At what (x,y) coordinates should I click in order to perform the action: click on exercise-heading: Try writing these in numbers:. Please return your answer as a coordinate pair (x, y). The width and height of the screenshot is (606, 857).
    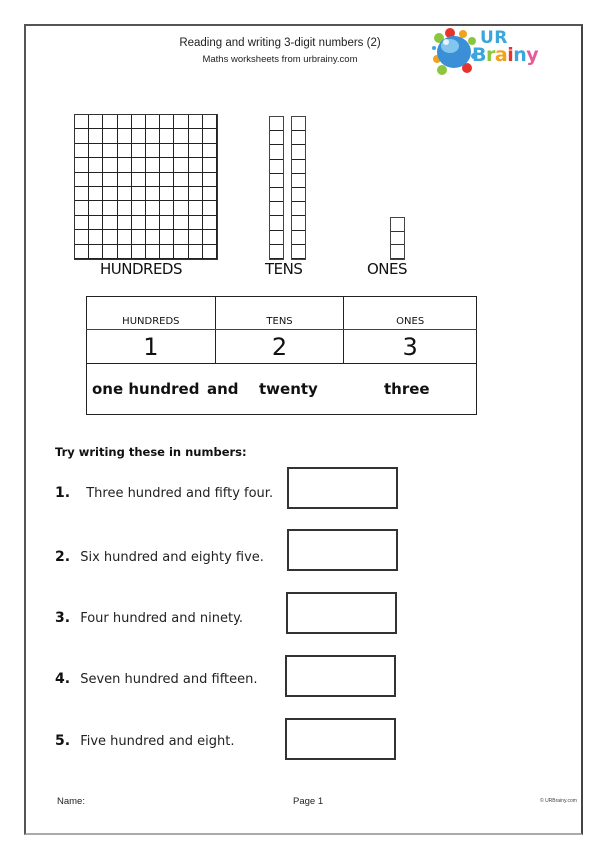
    Looking at the image, I should click on (151, 452).